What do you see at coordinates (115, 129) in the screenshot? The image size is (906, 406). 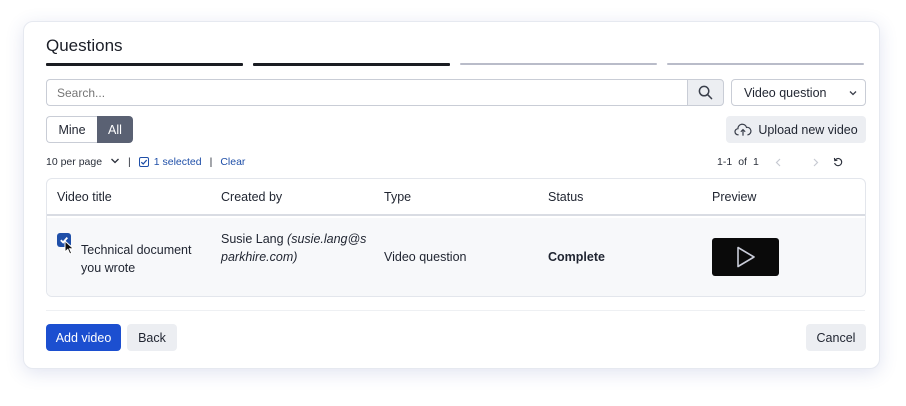 I see `scope-all-button: All` at bounding box center [115, 129].